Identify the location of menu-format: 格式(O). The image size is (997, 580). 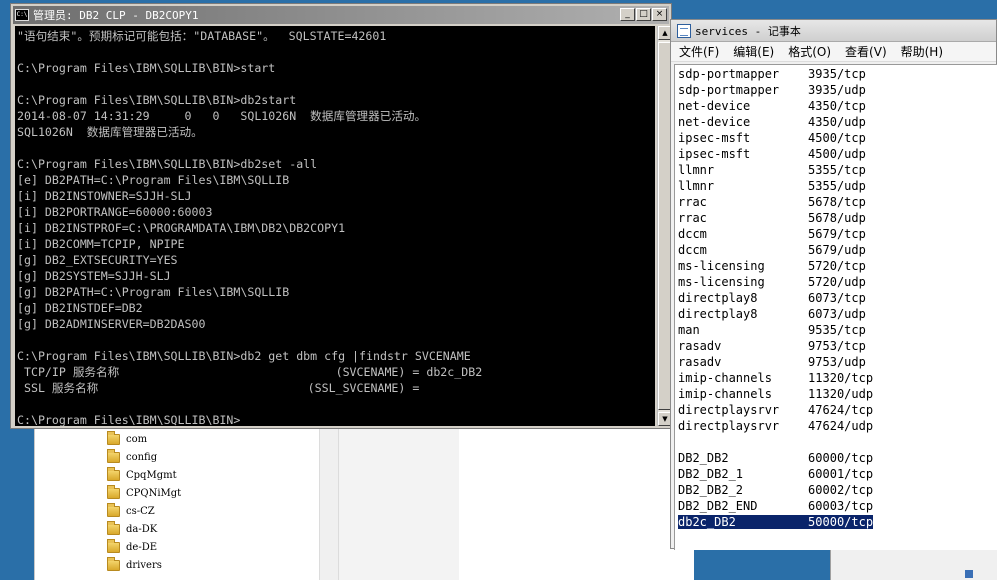
(809, 51).